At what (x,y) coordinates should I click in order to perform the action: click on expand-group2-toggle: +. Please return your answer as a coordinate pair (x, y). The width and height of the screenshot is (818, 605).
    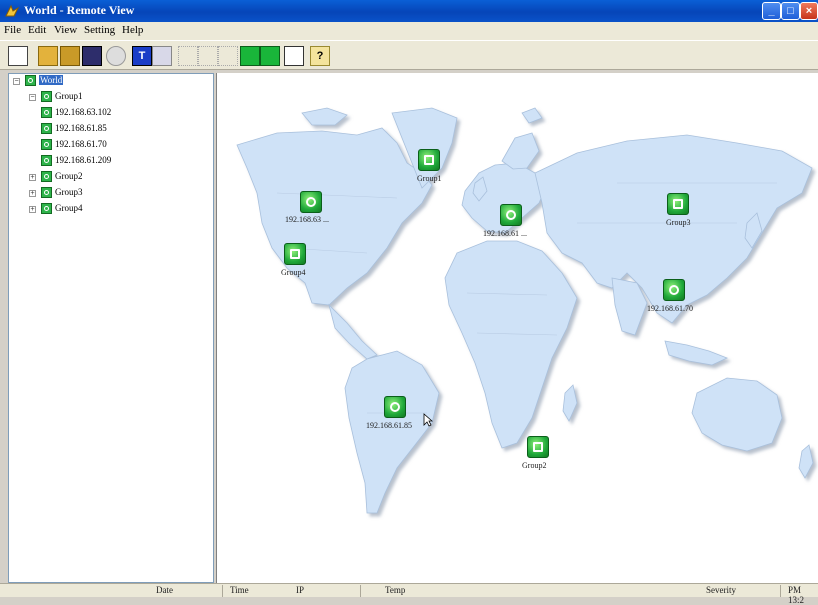
    Looking at the image, I should click on (32, 177).